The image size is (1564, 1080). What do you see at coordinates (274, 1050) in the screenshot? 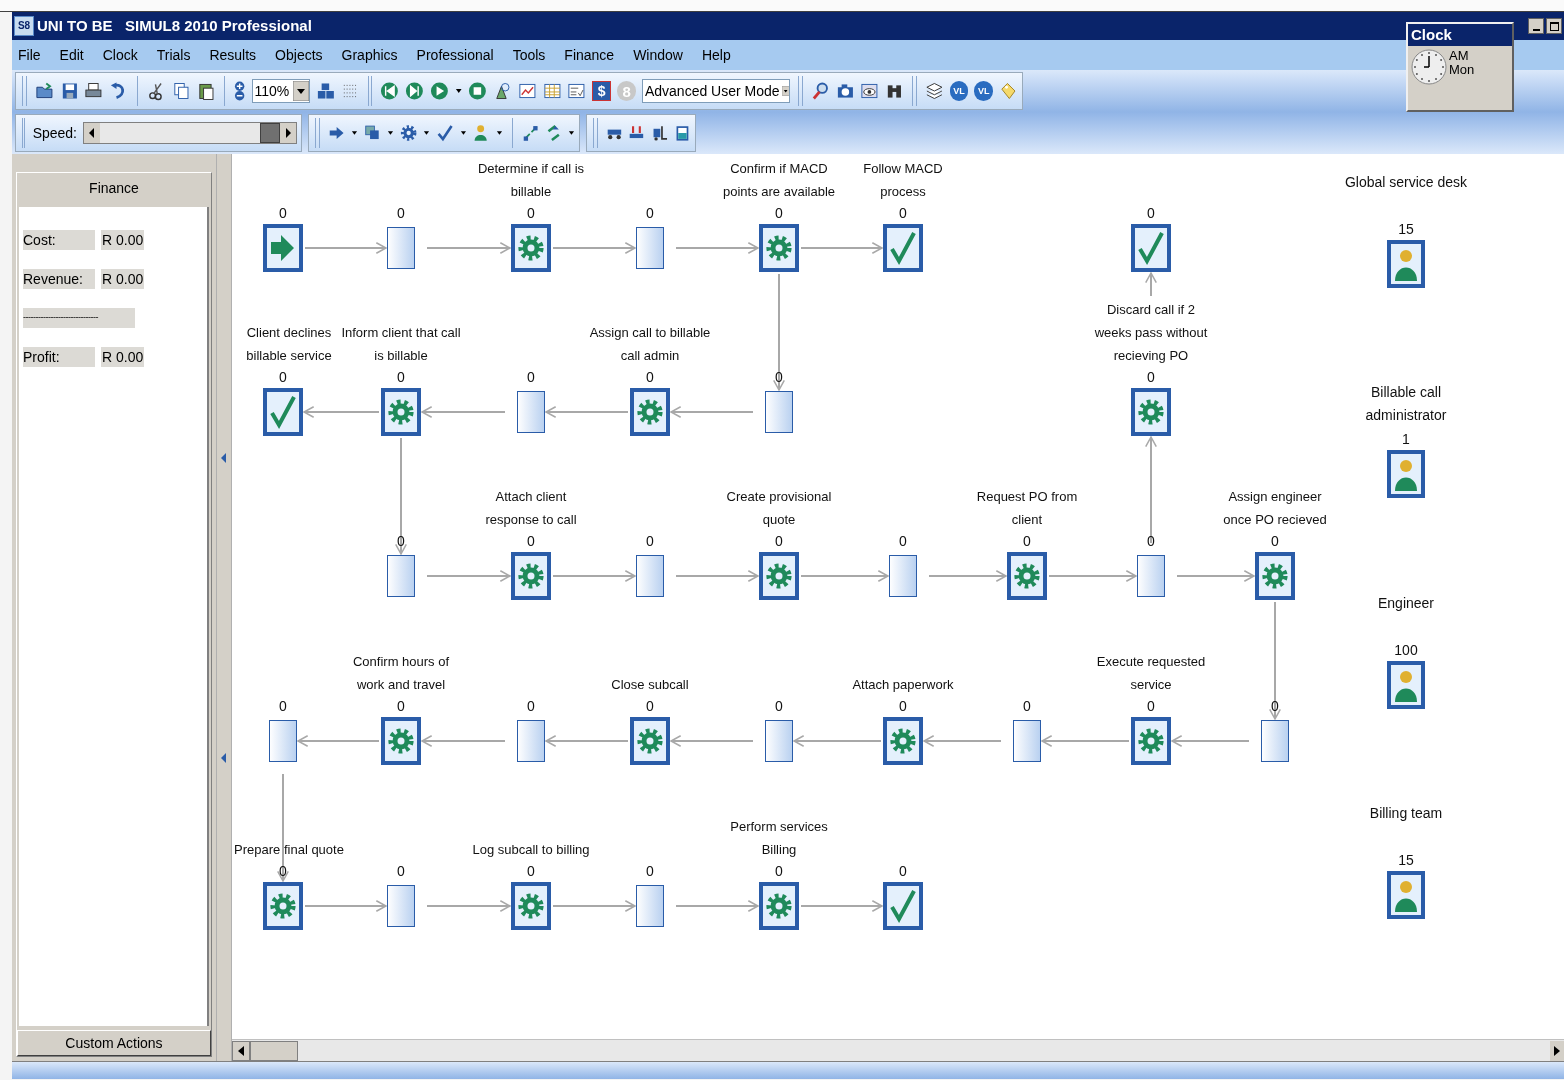
I see `scrollbar-thumb` at bounding box center [274, 1050].